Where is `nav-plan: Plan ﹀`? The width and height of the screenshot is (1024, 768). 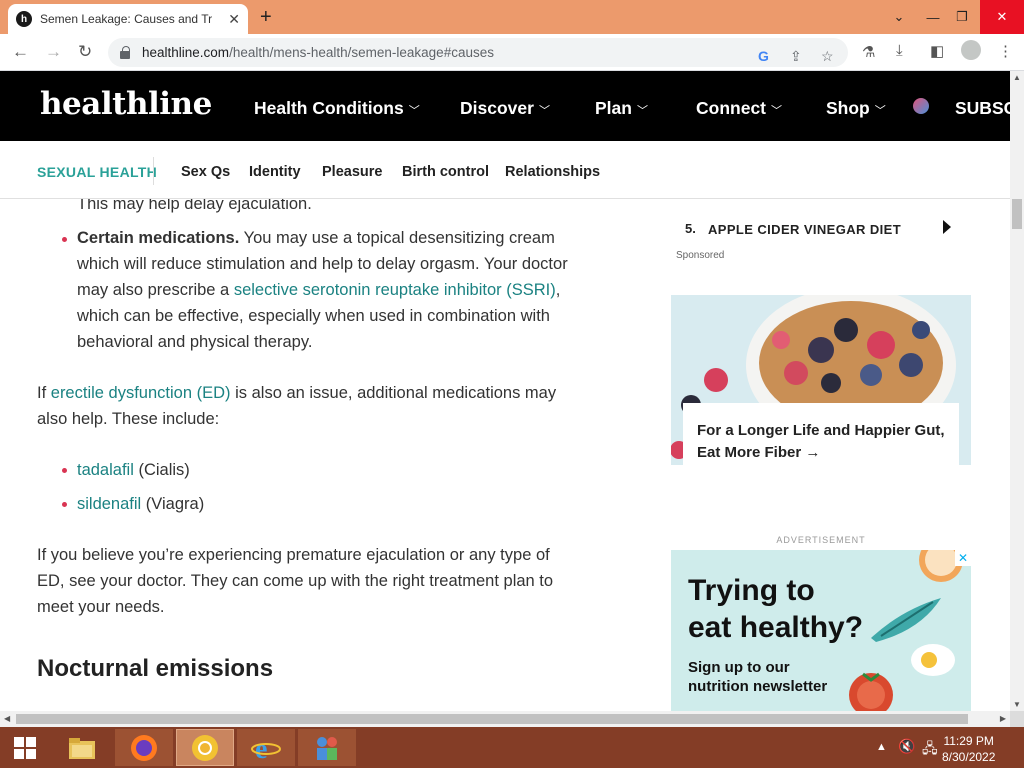
nav-plan: Plan ﹀ is located at coordinates (621, 108).